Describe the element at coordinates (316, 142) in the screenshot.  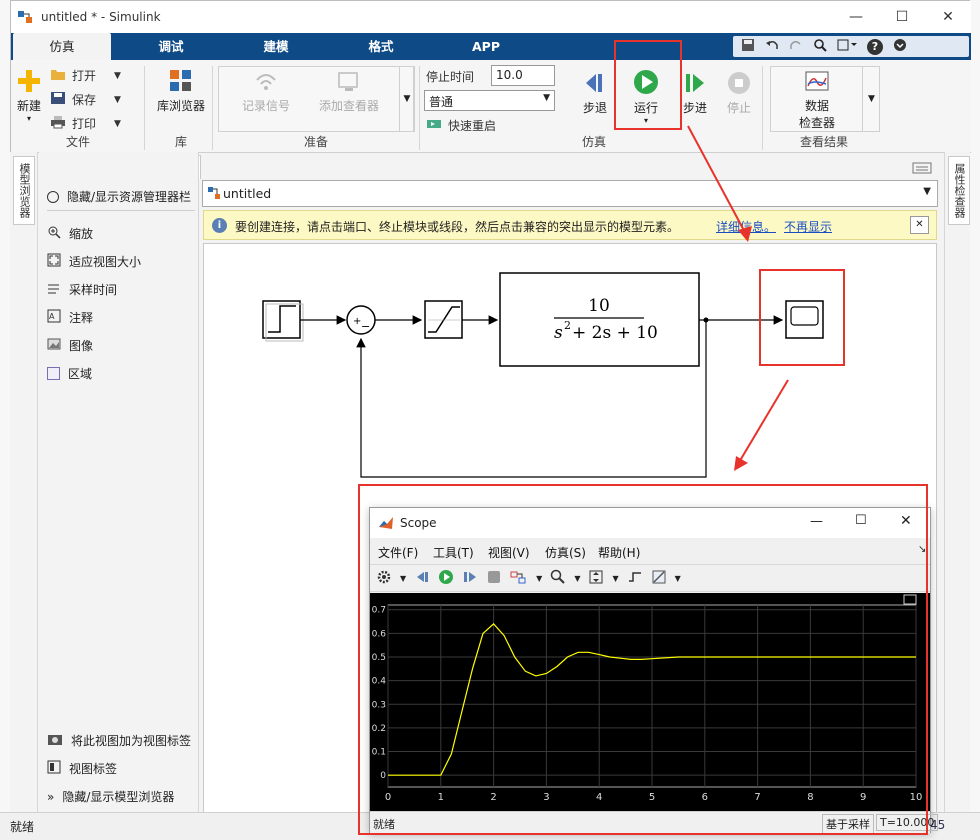
I see `prepare-section-label: 准备` at that location.